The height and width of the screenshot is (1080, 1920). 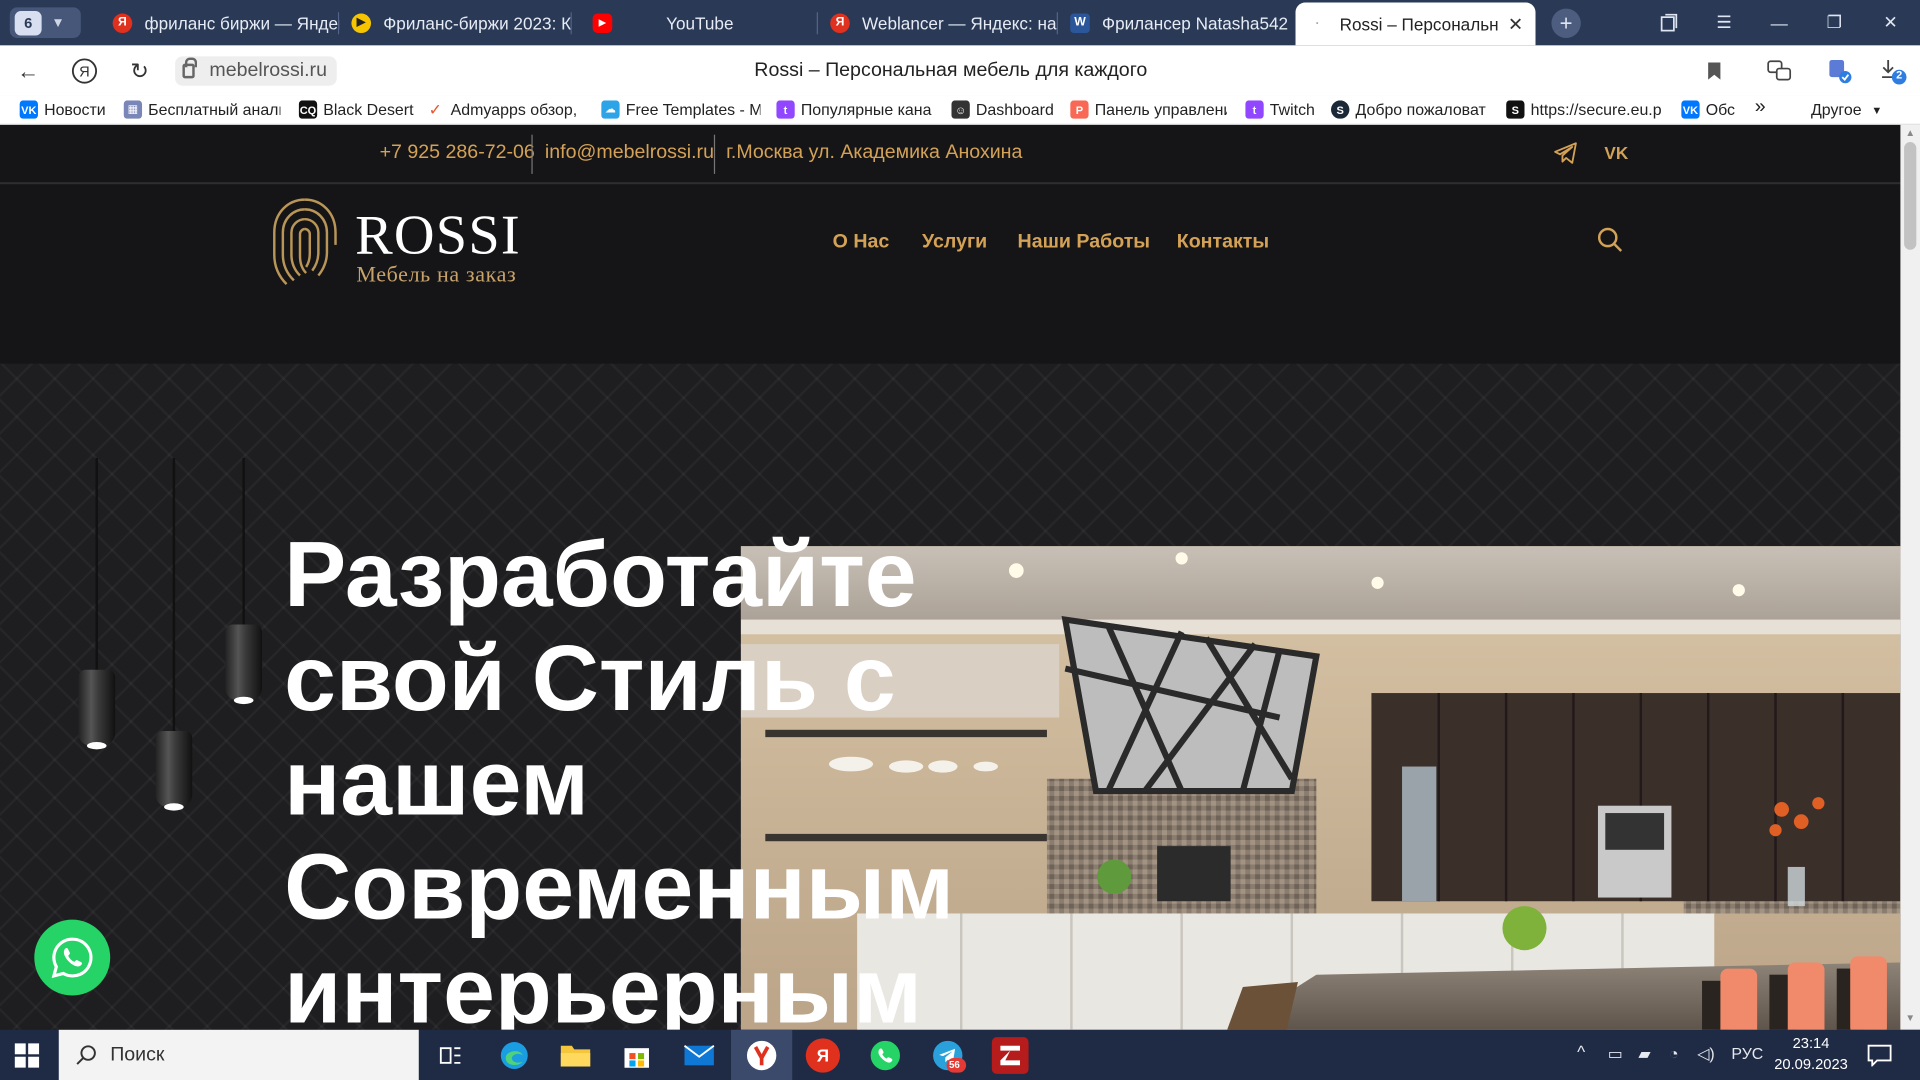 What do you see at coordinates (1674, 1053) in the screenshot?
I see `wifi-icon: ◔` at bounding box center [1674, 1053].